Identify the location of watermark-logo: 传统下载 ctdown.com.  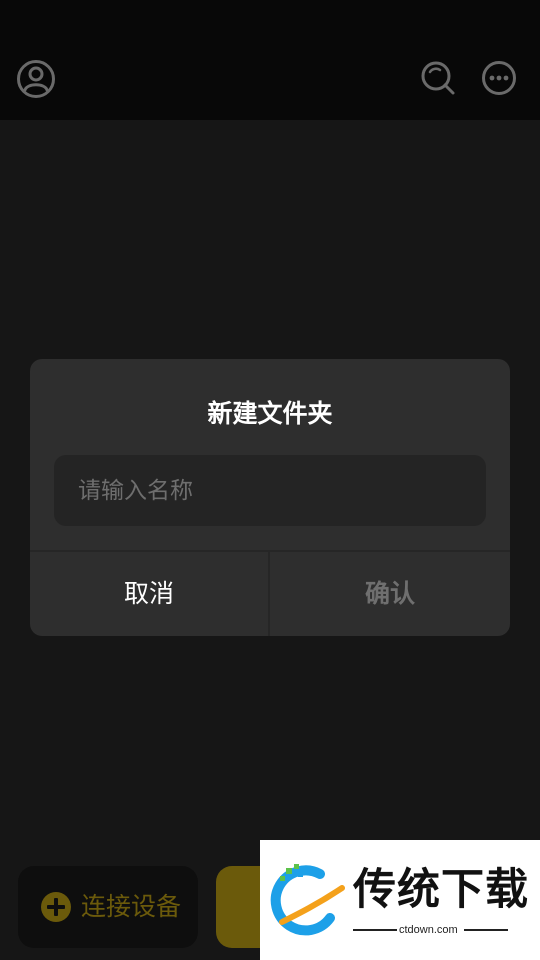
(400, 900).